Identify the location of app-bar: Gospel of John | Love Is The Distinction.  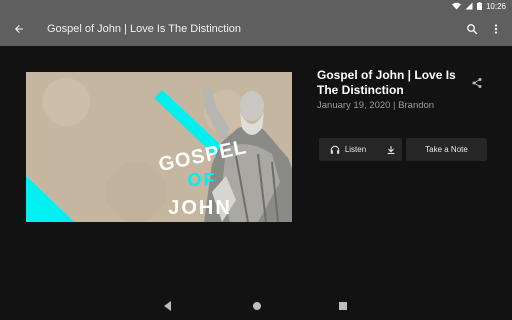
(256, 29).